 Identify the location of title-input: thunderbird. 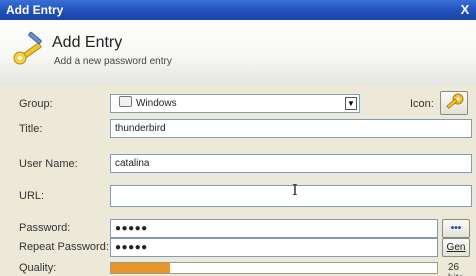
(291, 128).